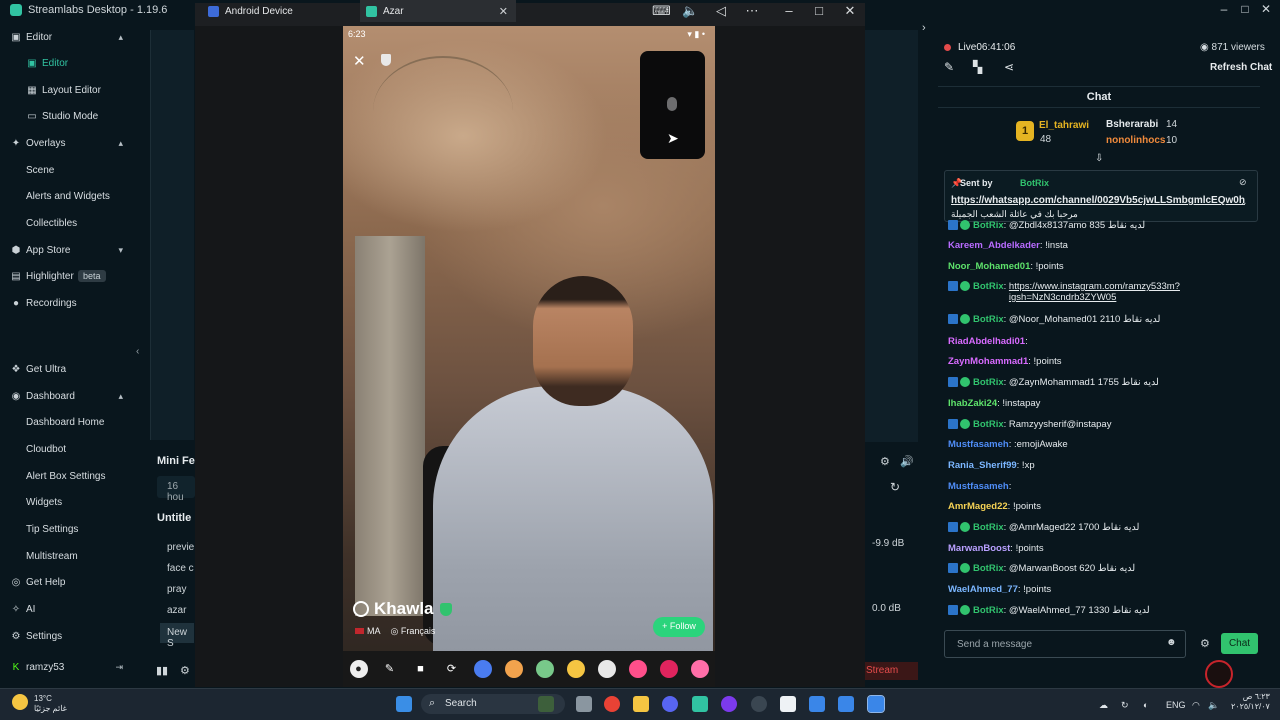 Image resolution: width=1280 pixels, height=720 pixels. Describe the element at coordinates (174, 518) in the screenshot. I see `scene-collection-title: Untitle` at that location.